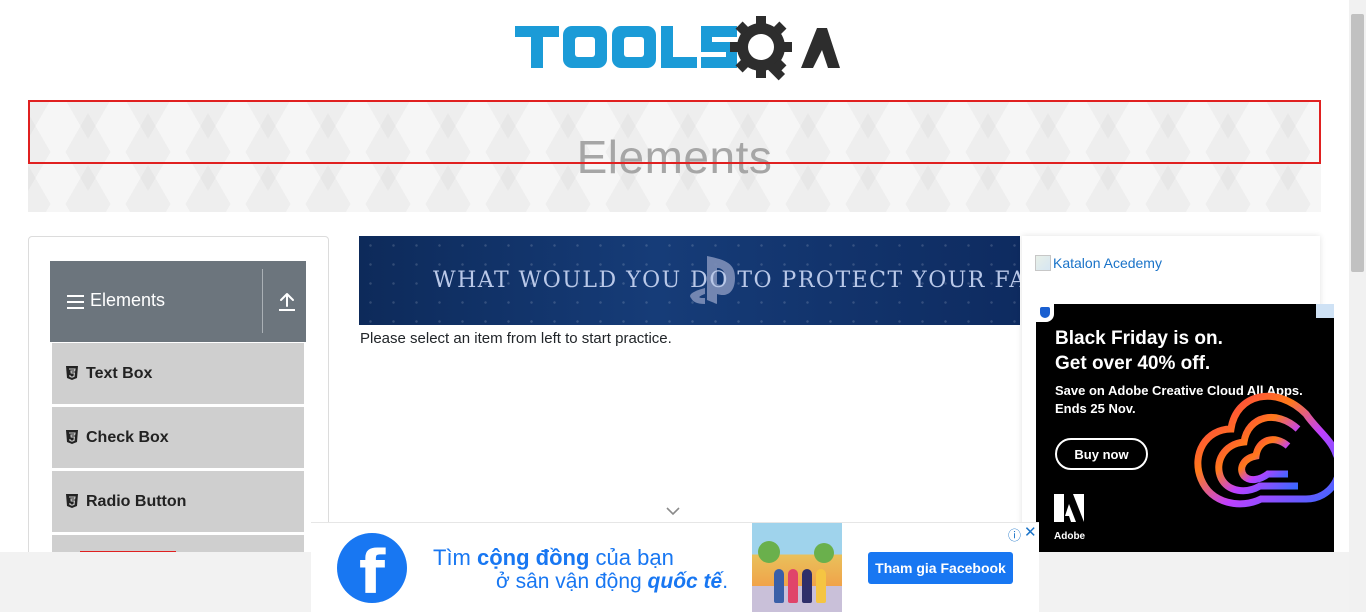 This screenshot has width=1366, height=612. What do you see at coordinates (674, 132) in the screenshot?
I see `banner-highlight-outline` at bounding box center [674, 132].